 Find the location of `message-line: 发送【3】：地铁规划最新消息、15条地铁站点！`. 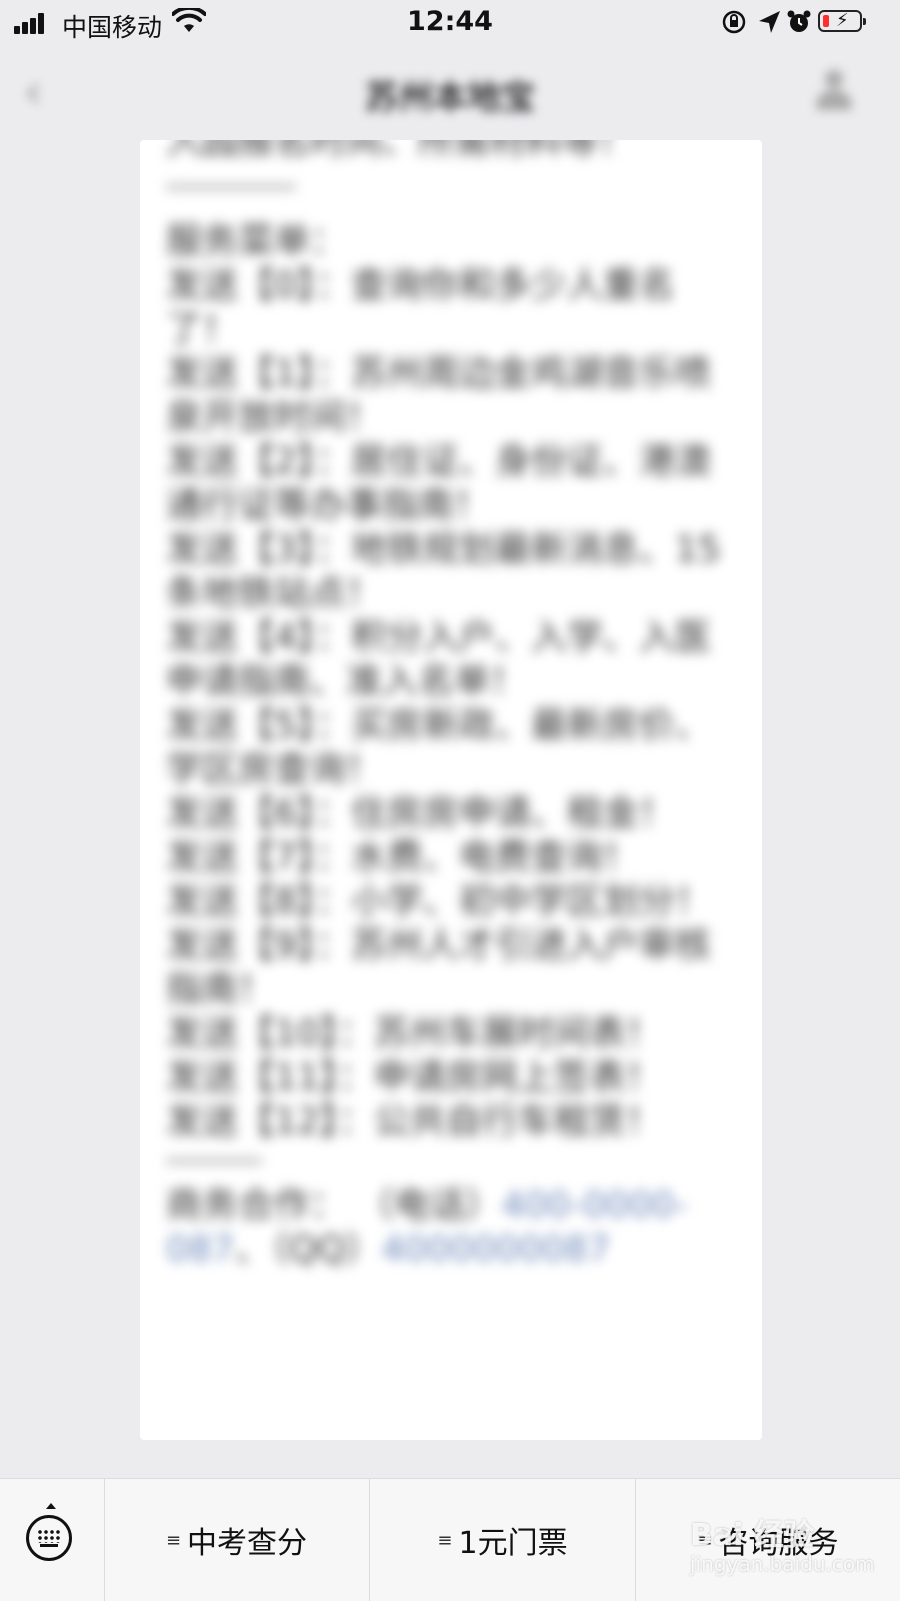

message-line: 发送【3】：地铁规划最新消息、15条地铁站点！ is located at coordinates (443, 571).